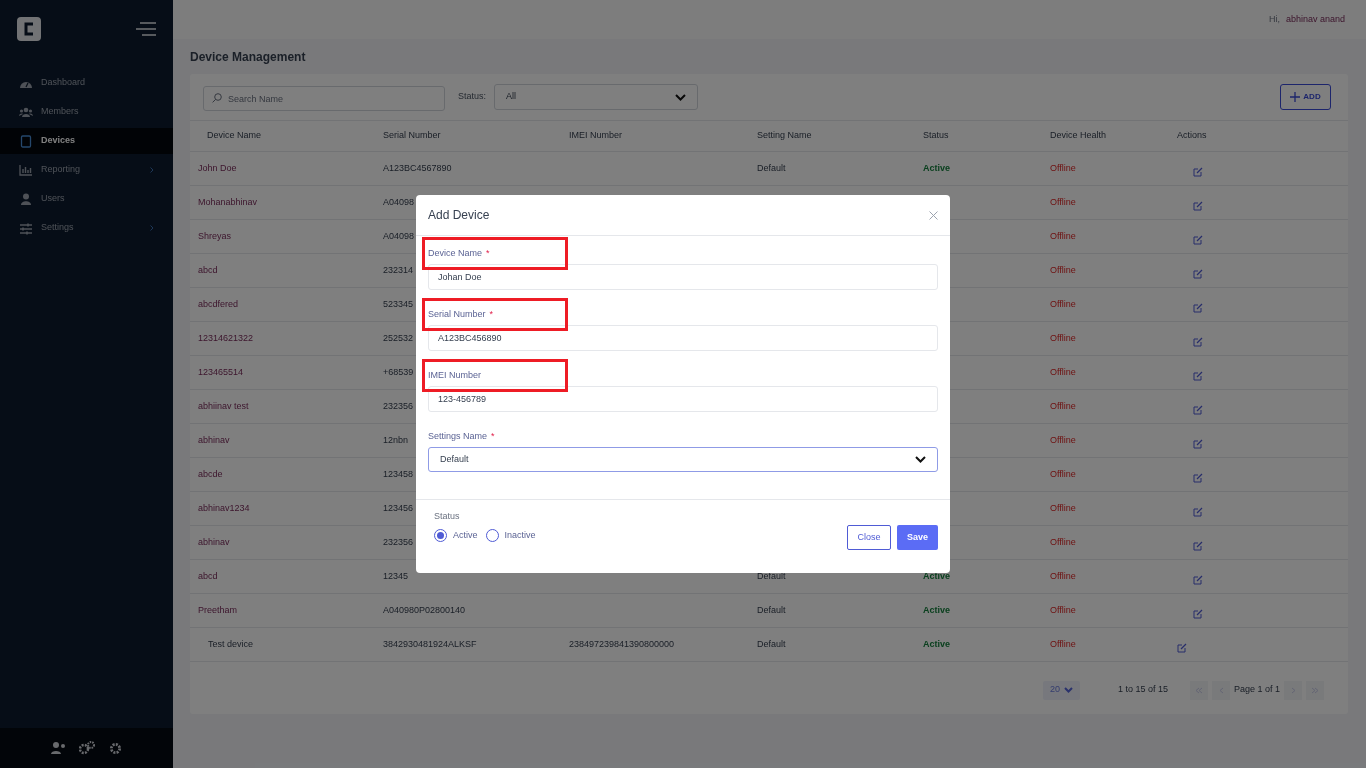  I want to click on table-cell: A040980P02800140, so click(424, 609).